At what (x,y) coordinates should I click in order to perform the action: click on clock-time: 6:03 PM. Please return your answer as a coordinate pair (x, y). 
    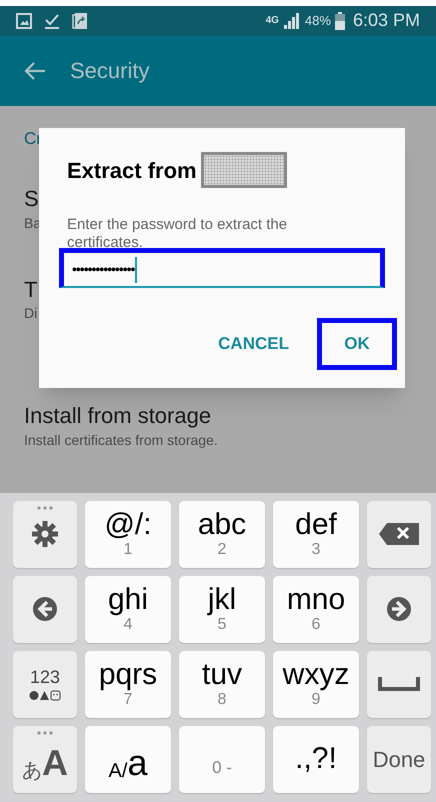
    Looking at the image, I should click on (386, 20).